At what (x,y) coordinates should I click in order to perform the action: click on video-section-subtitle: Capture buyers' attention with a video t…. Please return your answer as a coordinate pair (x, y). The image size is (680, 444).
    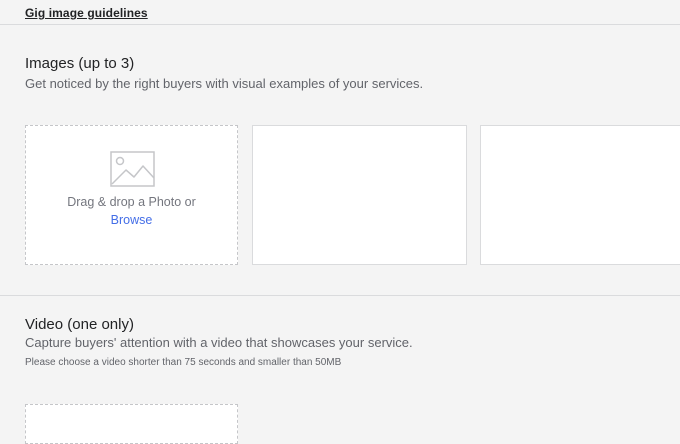
    Looking at the image, I should click on (219, 342).